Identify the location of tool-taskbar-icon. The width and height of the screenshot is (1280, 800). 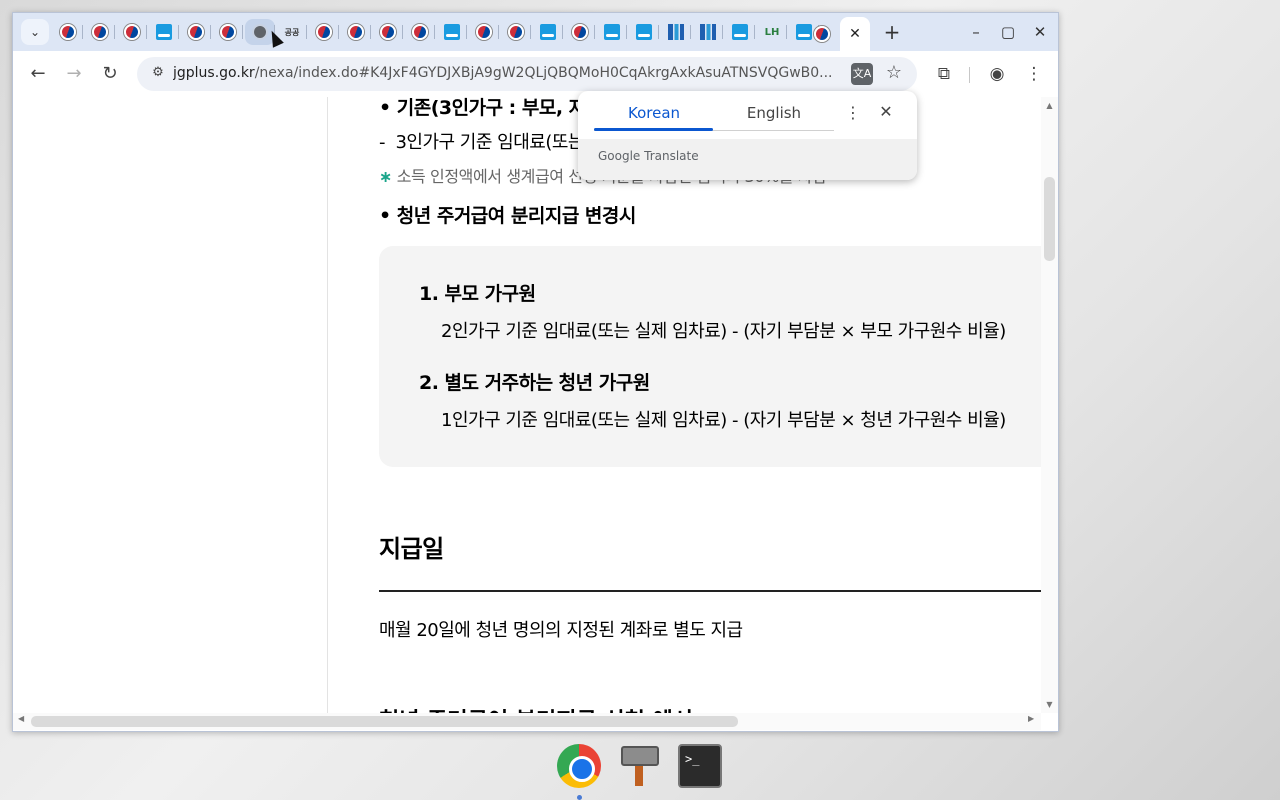
(641, 766).